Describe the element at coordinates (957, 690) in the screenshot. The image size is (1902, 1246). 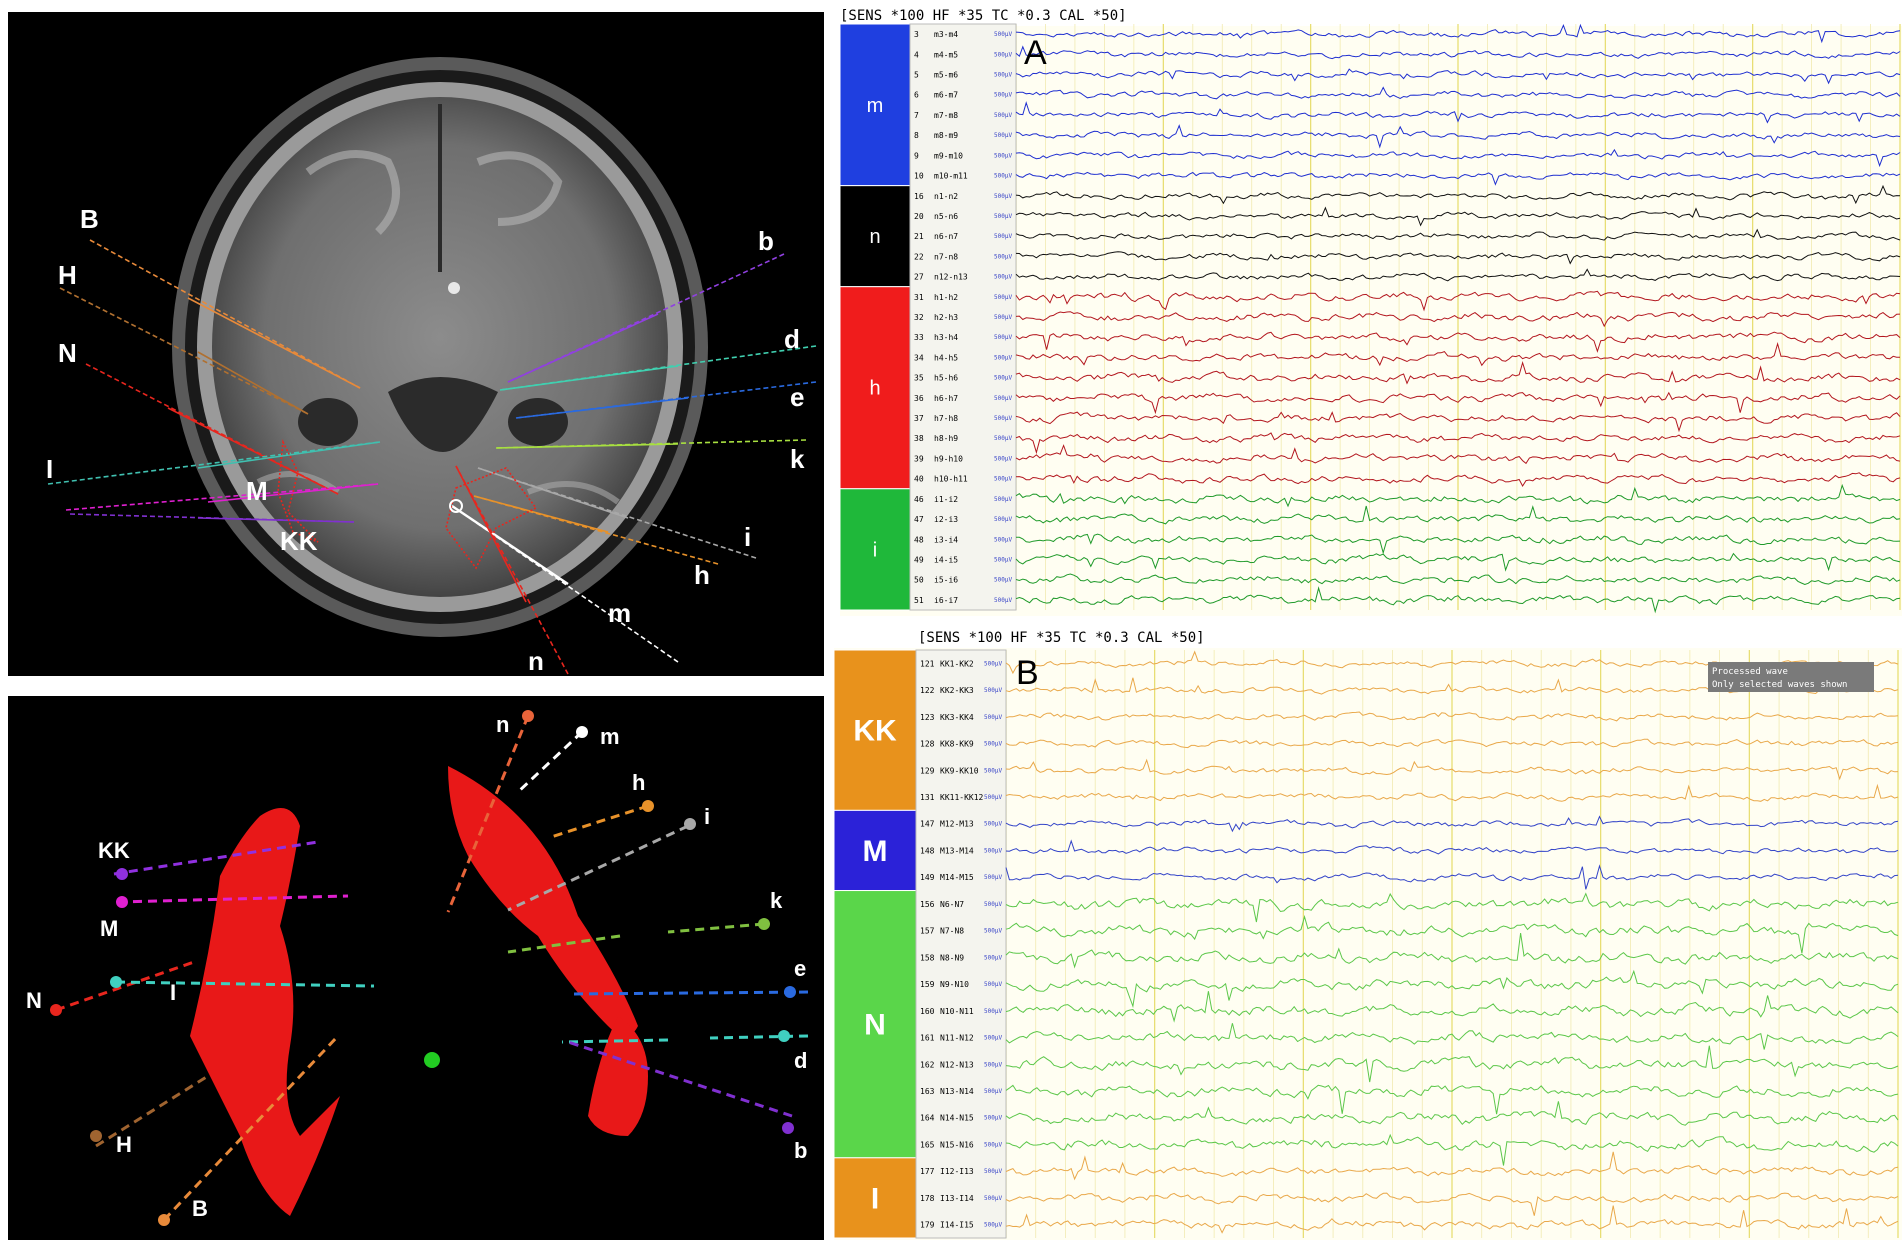
I see `channel-name: KK2-KK3` at that location.